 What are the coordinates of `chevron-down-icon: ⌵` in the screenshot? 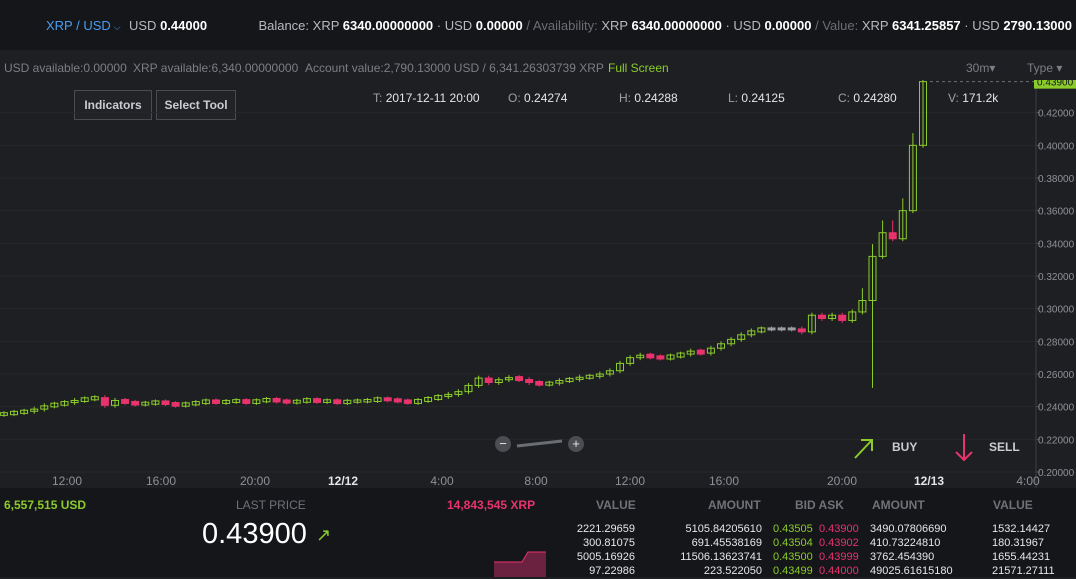 It's located at (117, 27).